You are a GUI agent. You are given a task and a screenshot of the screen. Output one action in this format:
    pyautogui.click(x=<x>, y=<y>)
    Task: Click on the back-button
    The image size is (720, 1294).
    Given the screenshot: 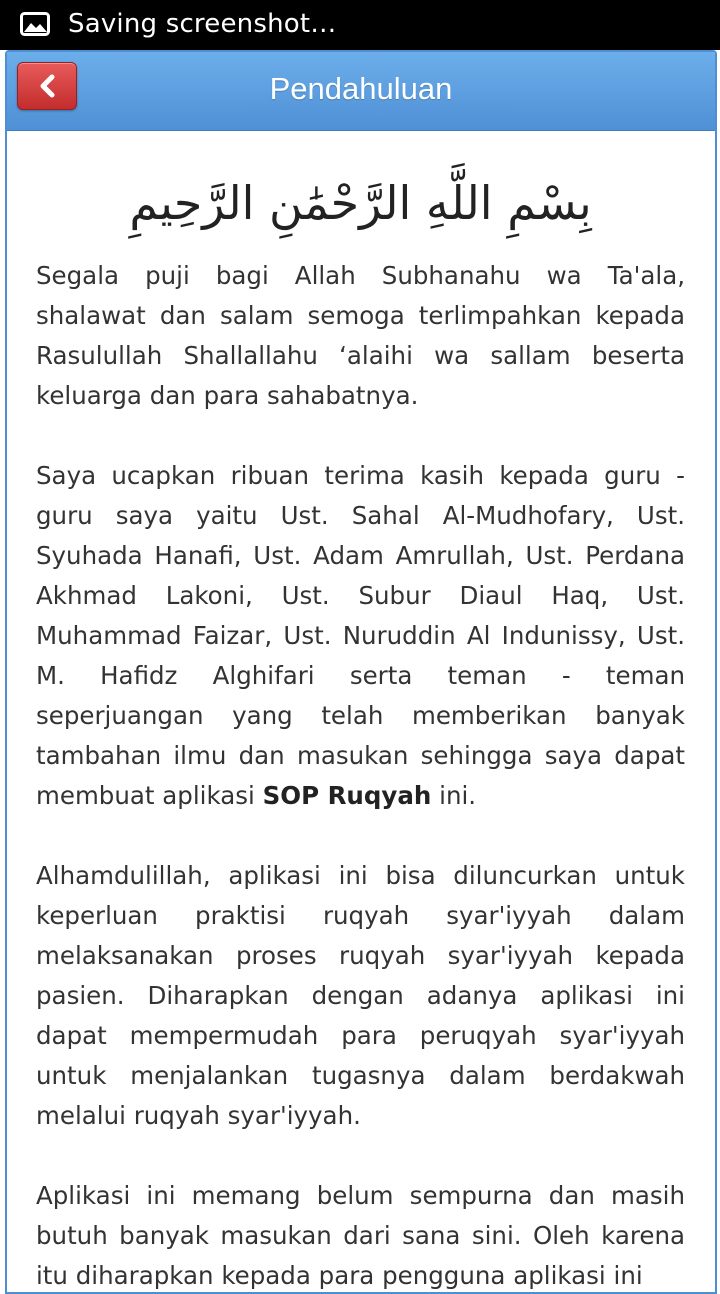 What is the action you would take?
    pyautogui.click(x=47, y=86)
    